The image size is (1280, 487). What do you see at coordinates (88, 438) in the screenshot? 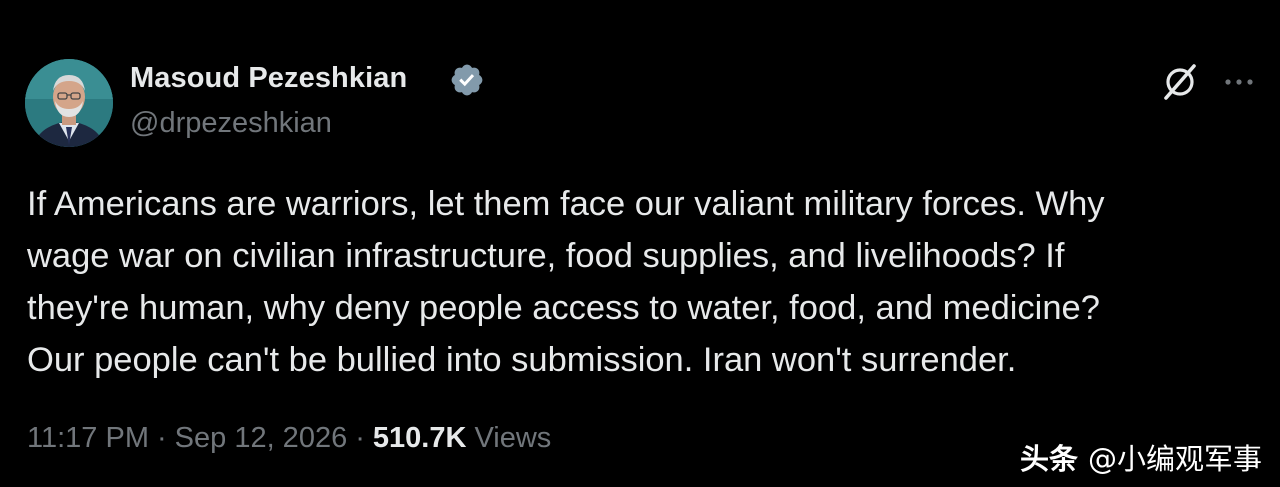
I see `tweet-time: 11:17 PM` at bounding box center [88, 438].